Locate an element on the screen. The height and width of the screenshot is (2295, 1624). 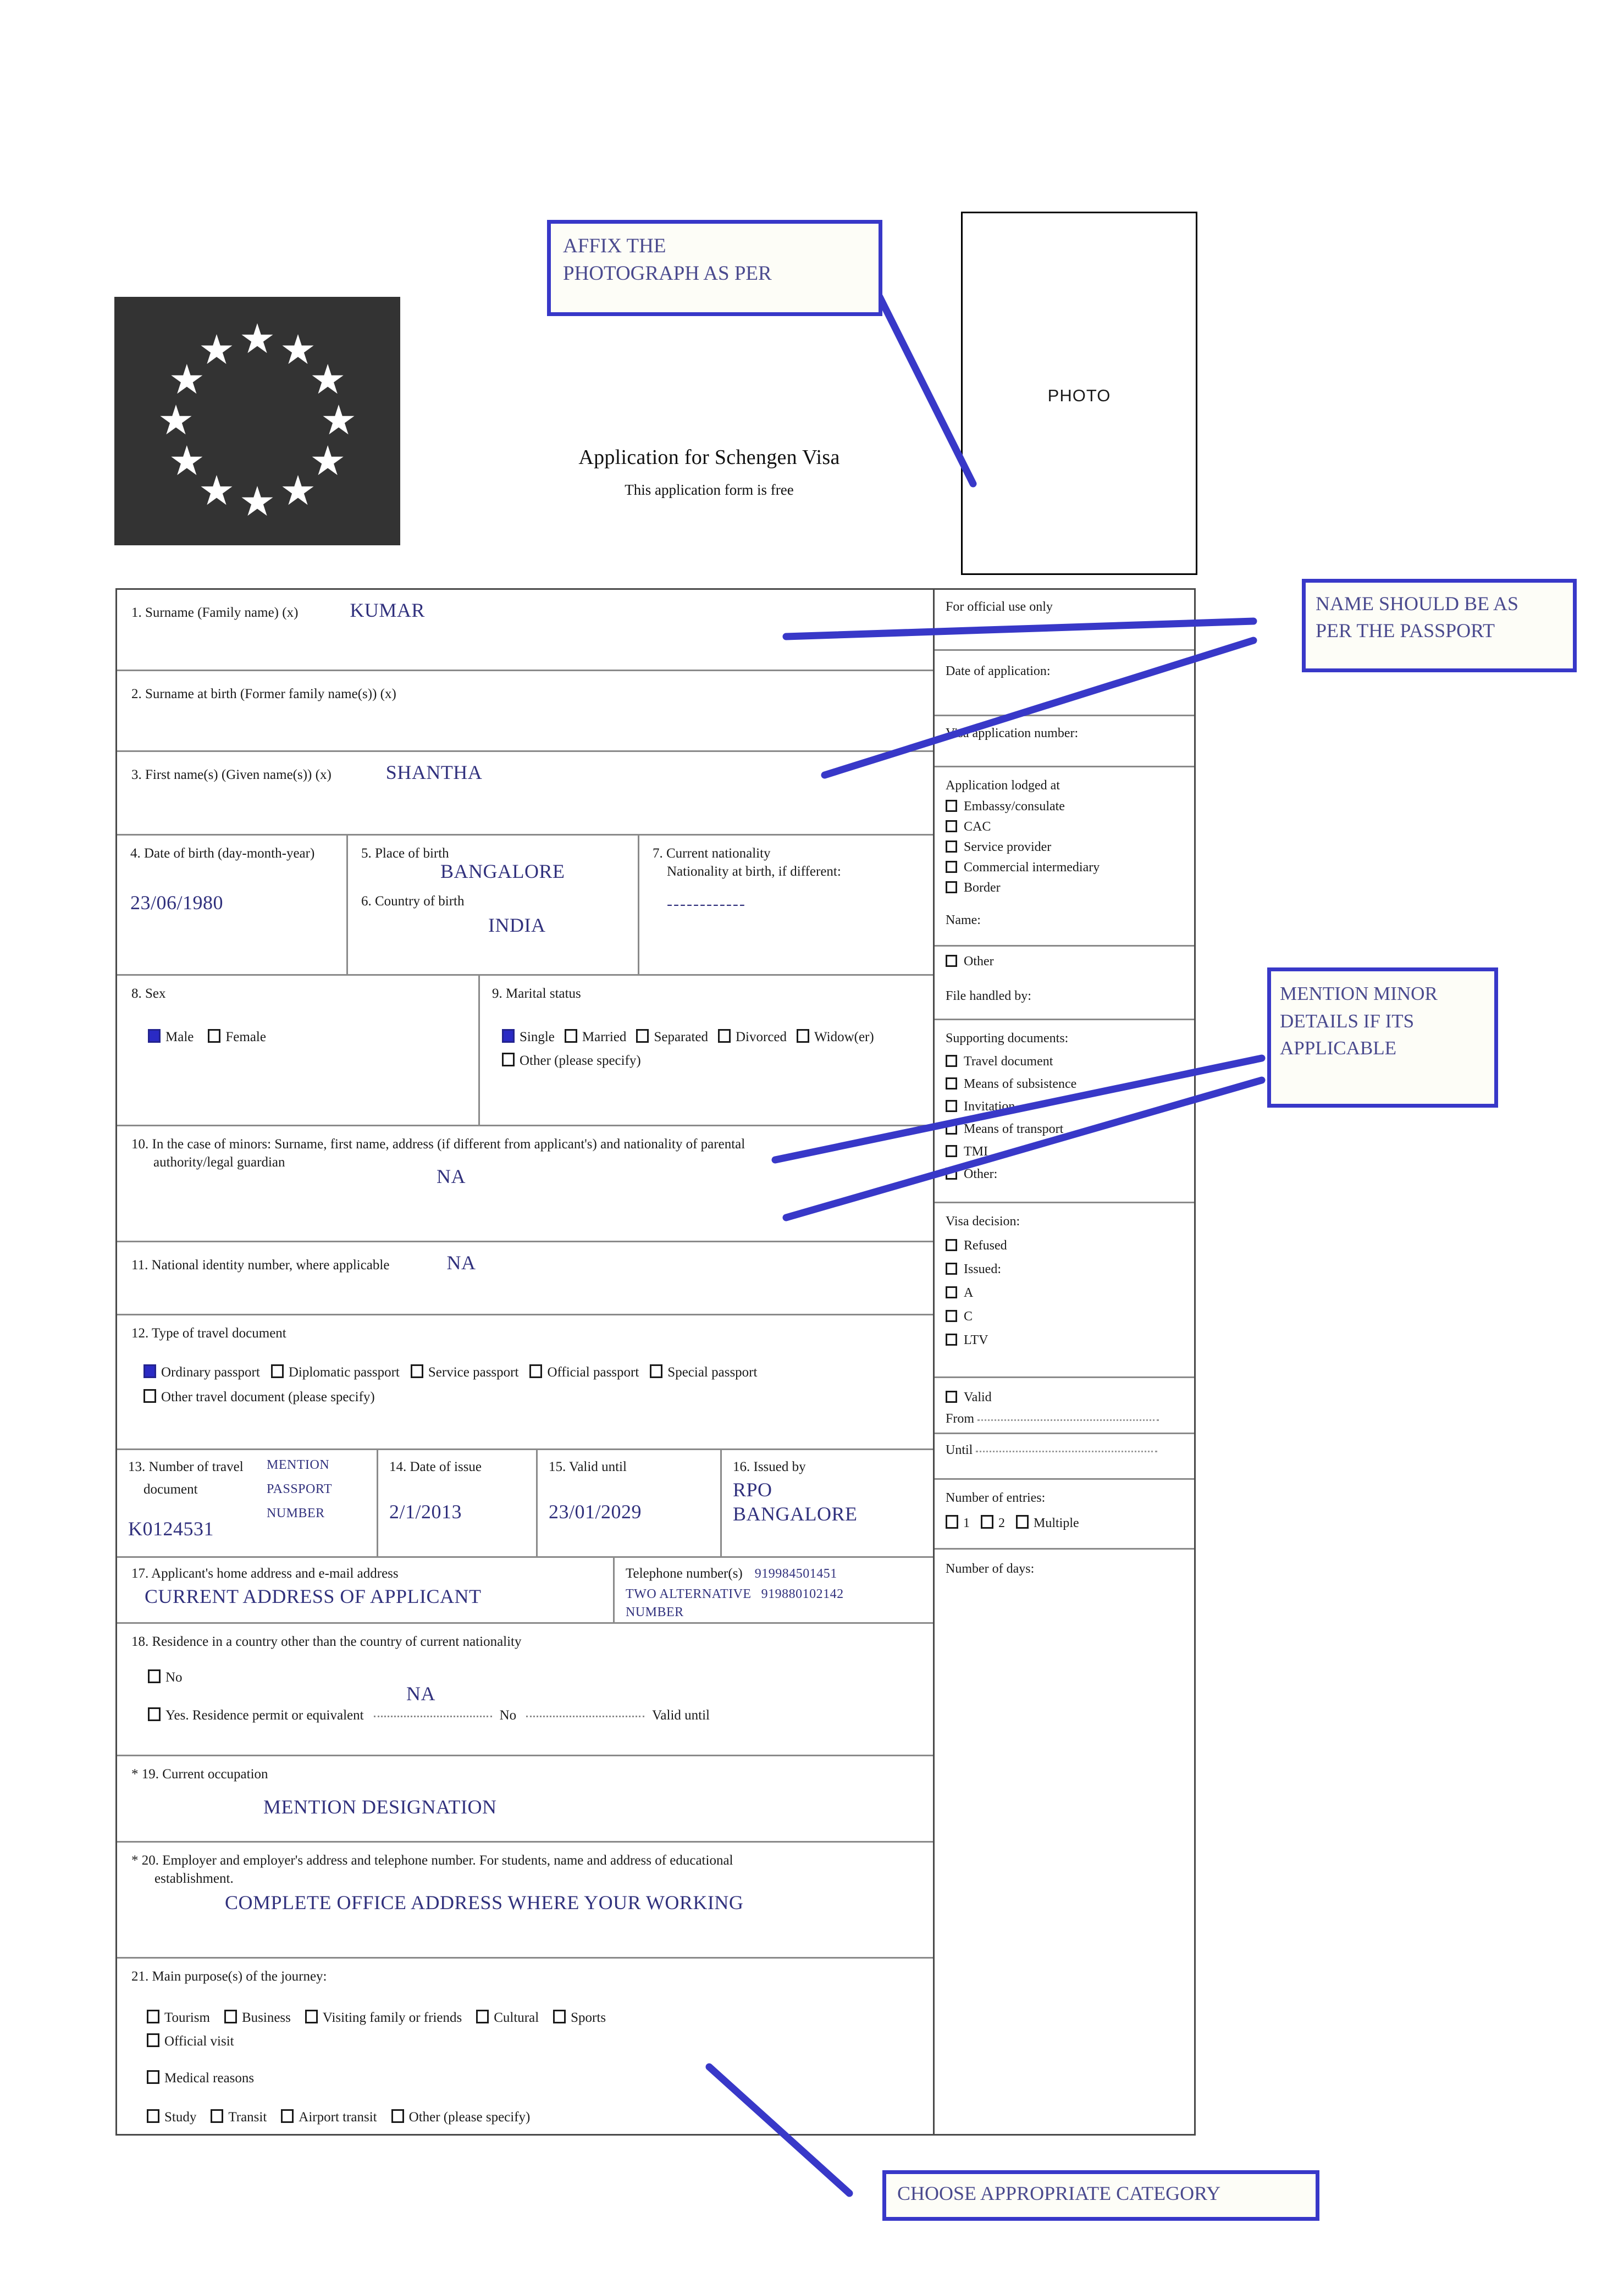
lodged-border: Border is located at coordinates (1070, 888).